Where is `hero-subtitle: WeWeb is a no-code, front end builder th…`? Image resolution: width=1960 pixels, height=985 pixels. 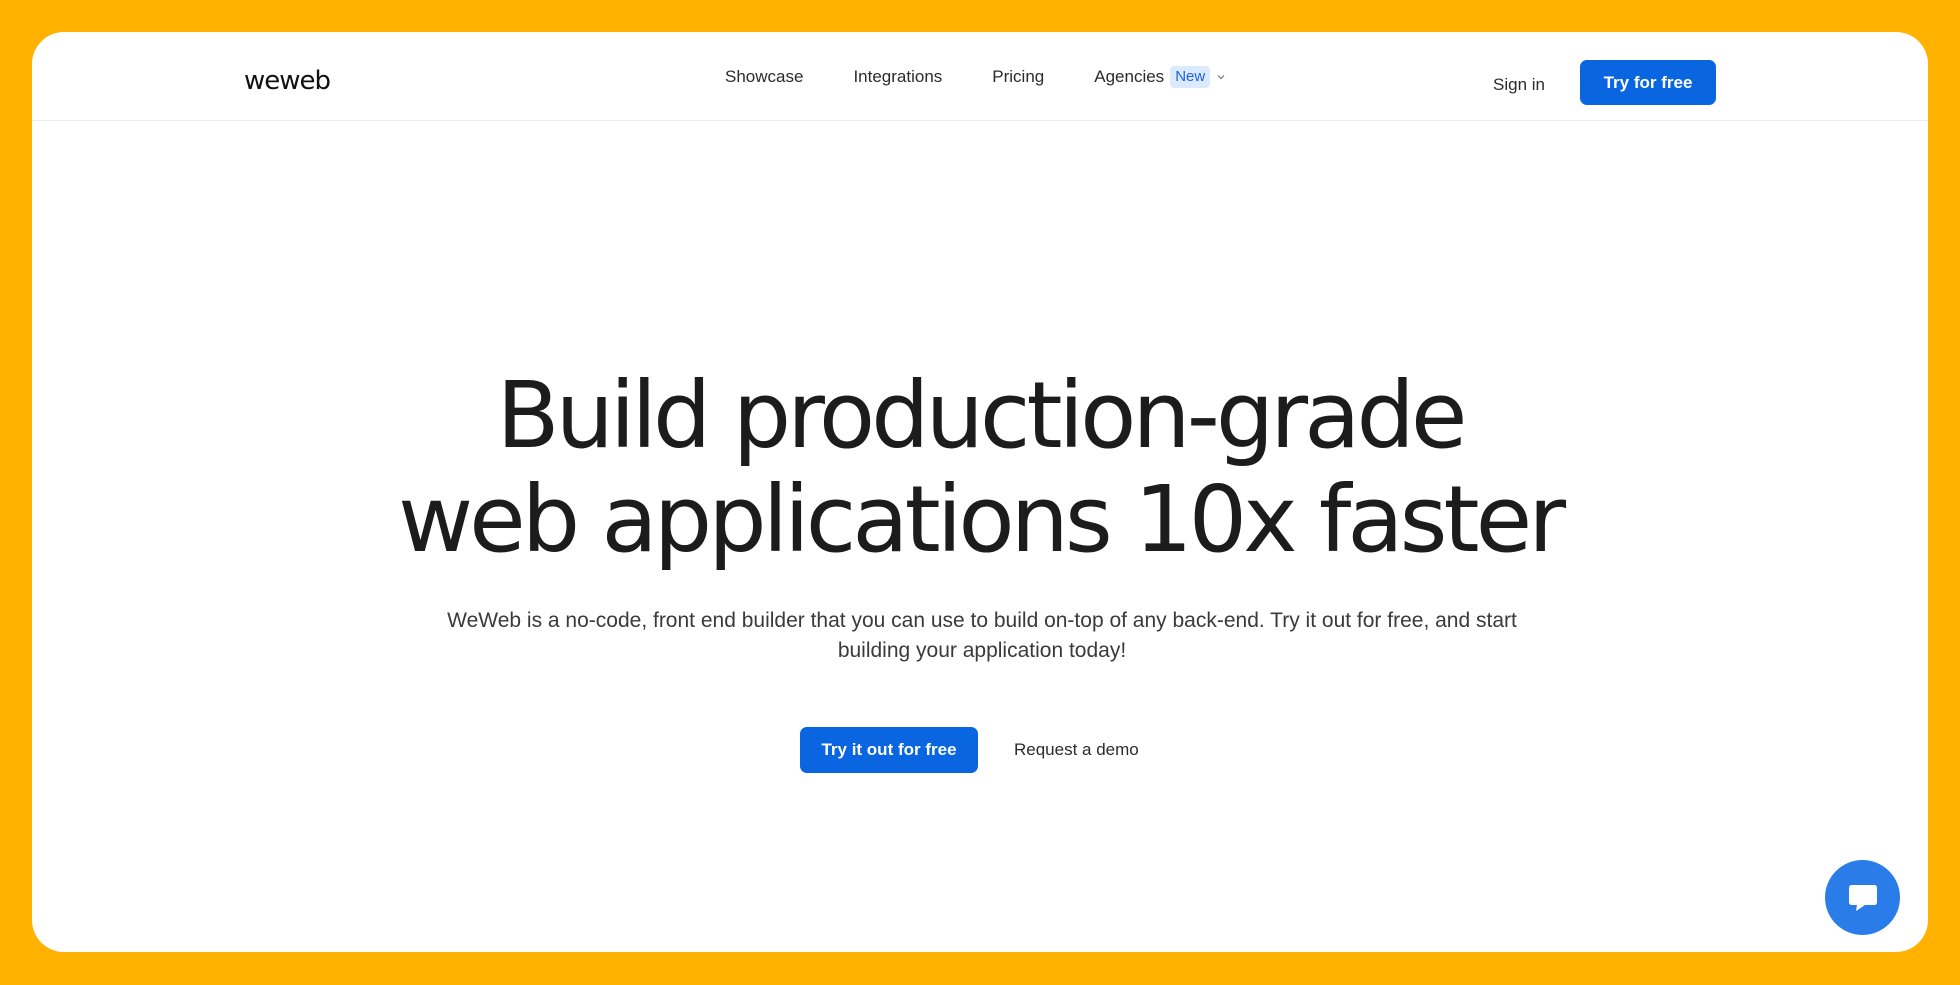 hero-subtitle: WeWeb is a no-code, front end builder th… is located at coordinates (982, 636).